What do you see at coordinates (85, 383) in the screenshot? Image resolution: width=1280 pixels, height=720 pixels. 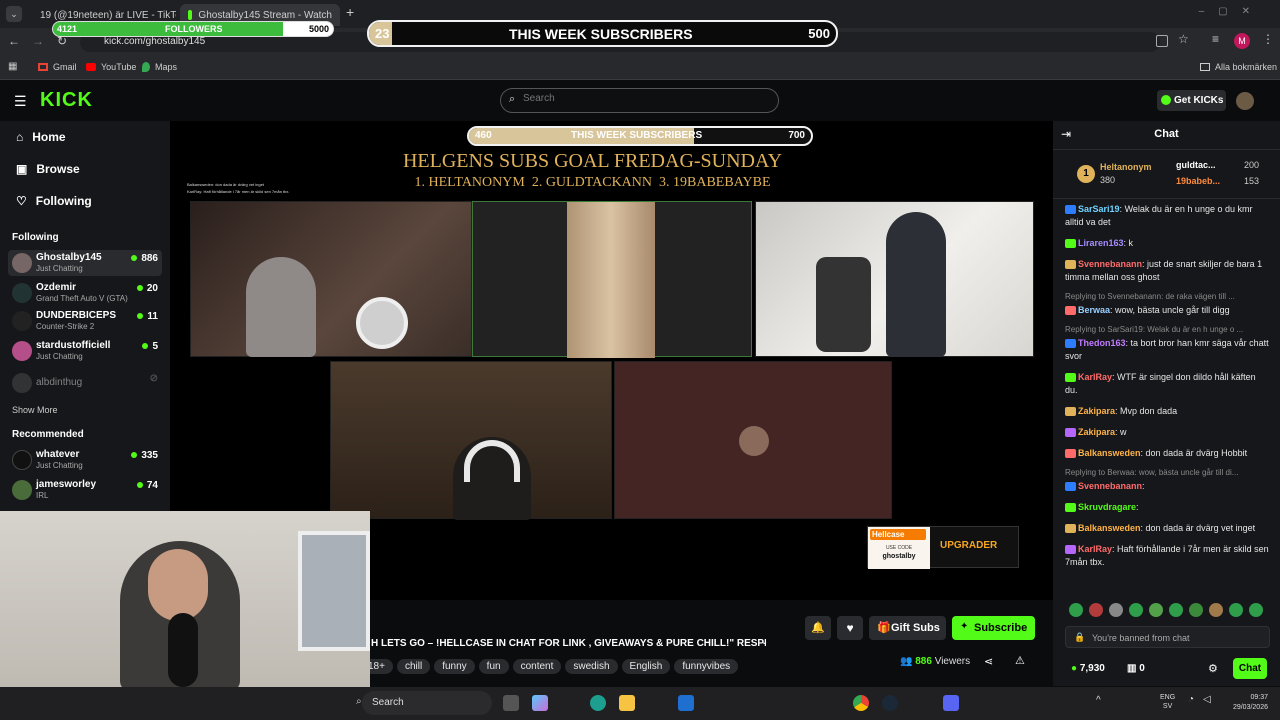 I see `channel-albdinthug: albdinthug ⊘` at bounding box center [85, 383].